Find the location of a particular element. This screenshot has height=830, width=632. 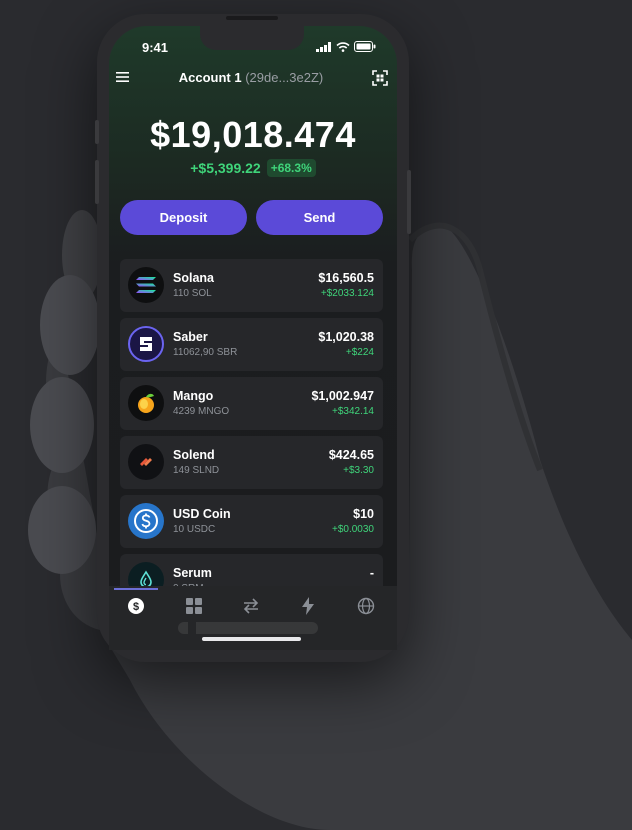

wallet-icon: $ is located at coordinates (136, 606).